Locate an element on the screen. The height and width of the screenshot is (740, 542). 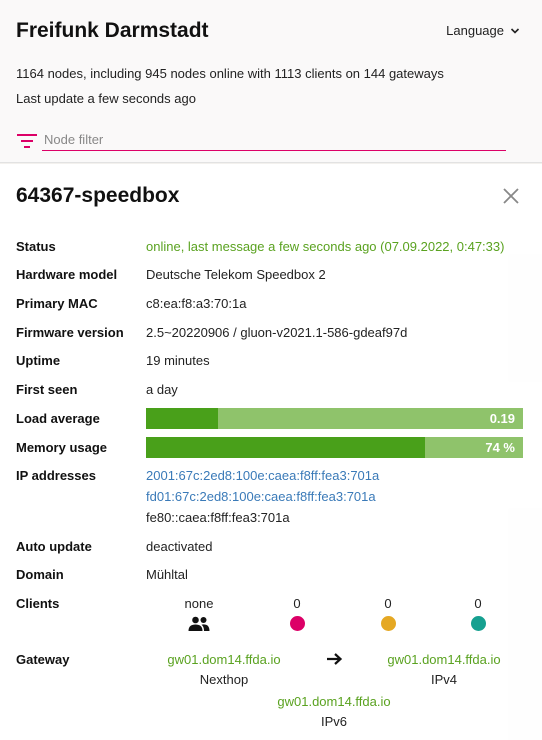
load-label: Load average is located at coordinates (58, 418).